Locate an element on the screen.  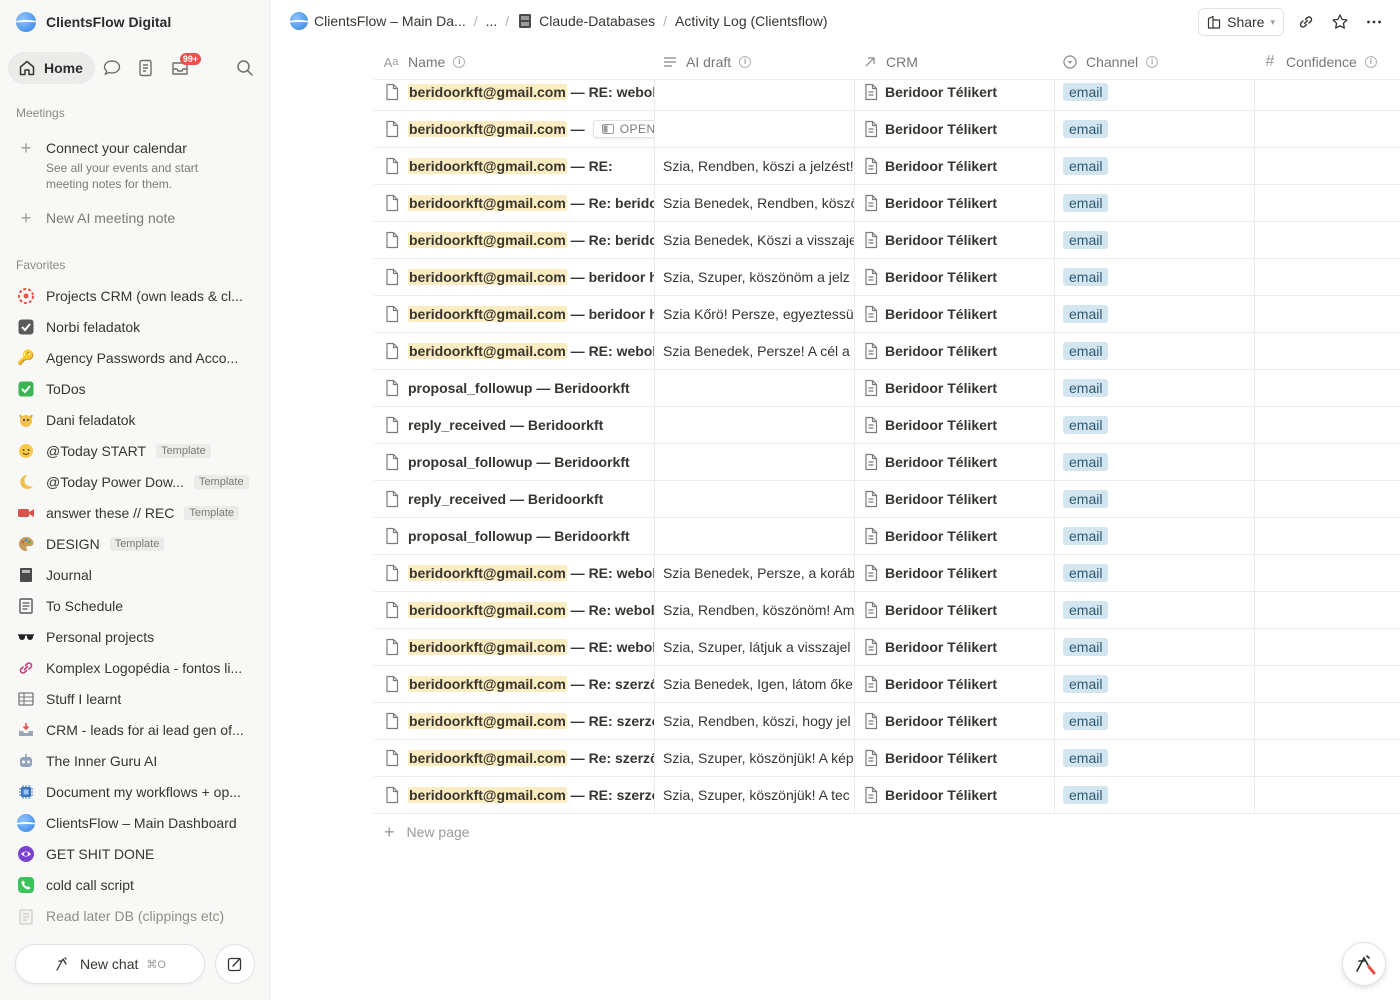
new-page-button: + New page is located at coordinates (427, 832).